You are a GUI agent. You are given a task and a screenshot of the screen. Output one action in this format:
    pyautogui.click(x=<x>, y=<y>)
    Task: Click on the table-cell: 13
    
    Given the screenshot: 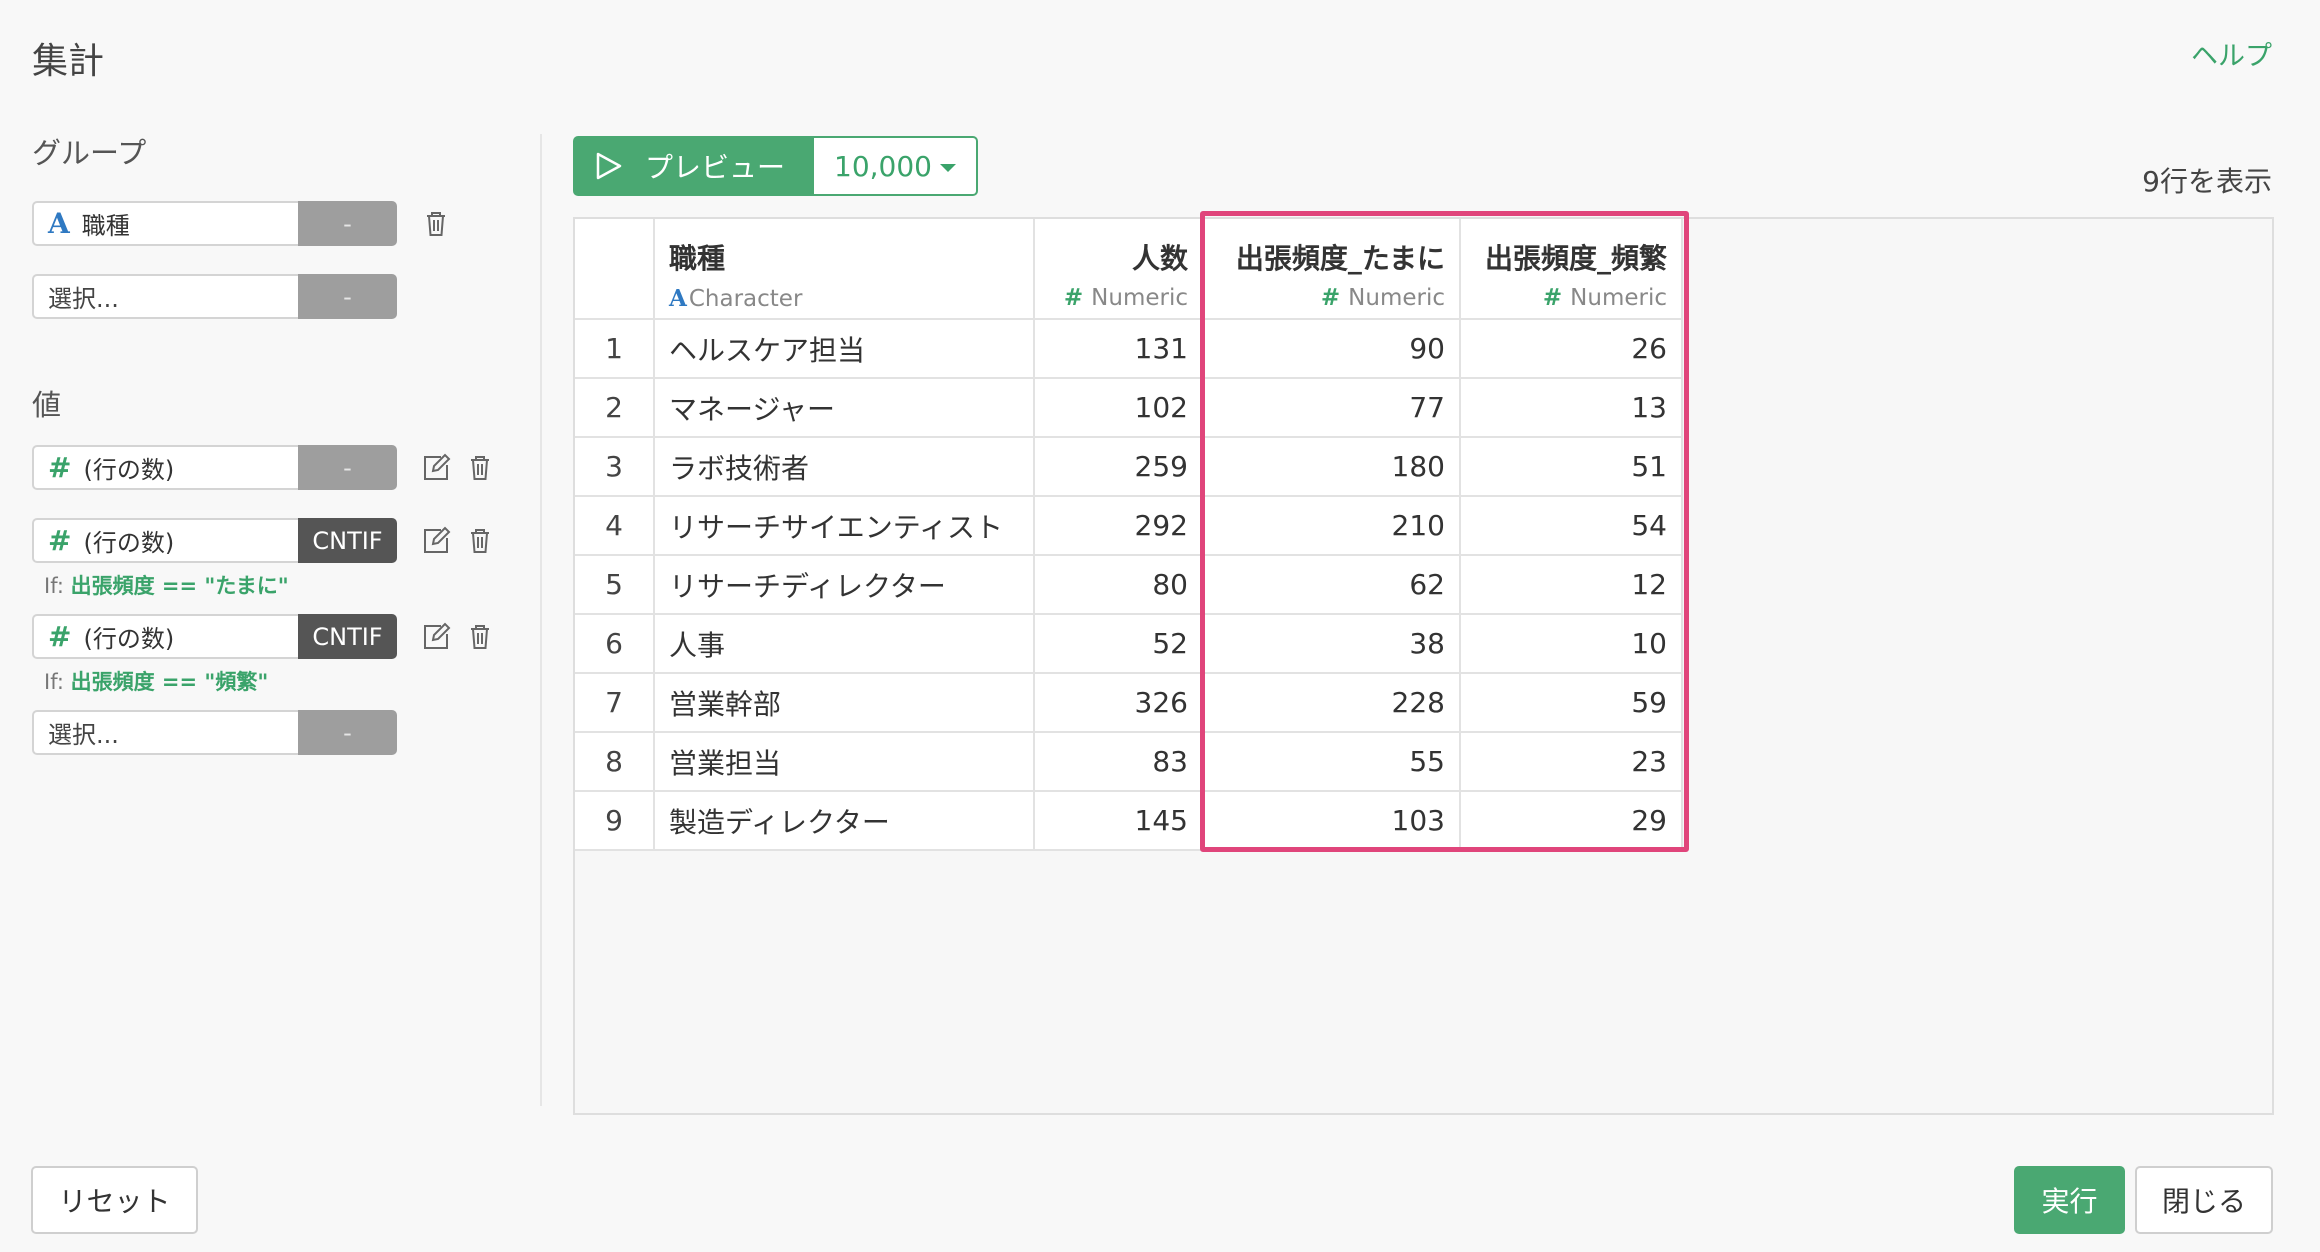 What is the action you would take?
    pyautogui.click(x=1571, y=408)
    